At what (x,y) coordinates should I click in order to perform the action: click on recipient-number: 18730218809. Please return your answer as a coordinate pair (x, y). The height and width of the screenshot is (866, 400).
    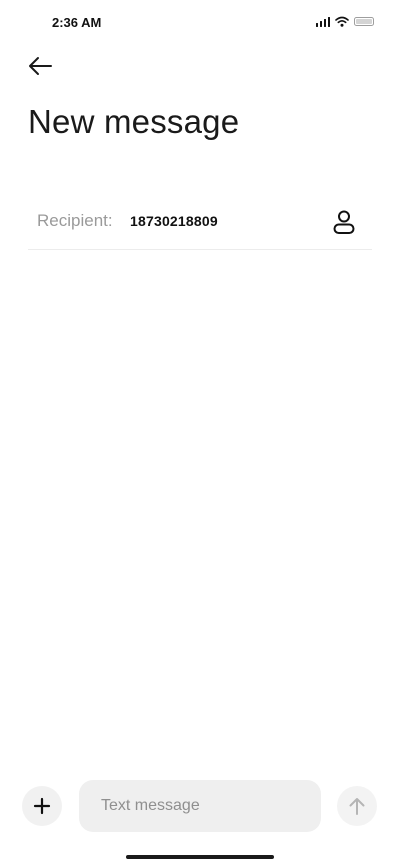
    Looking at the image, I should click on (174, 221).